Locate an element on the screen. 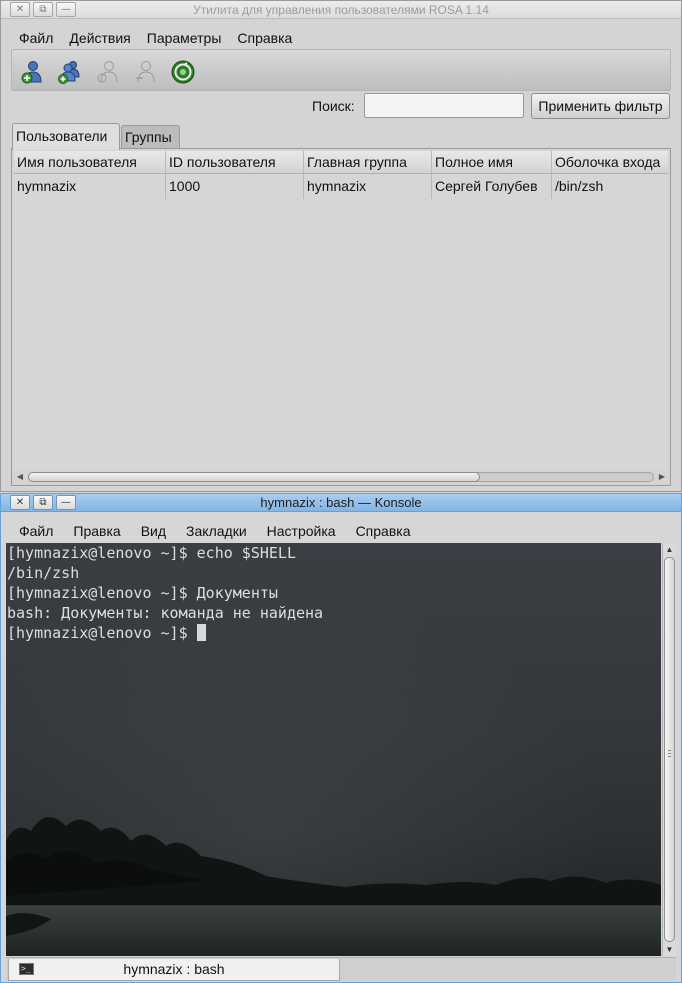 The image size is (682, 983). cell-full-name: Сергей Голубев is located at coordinates (492, 186).